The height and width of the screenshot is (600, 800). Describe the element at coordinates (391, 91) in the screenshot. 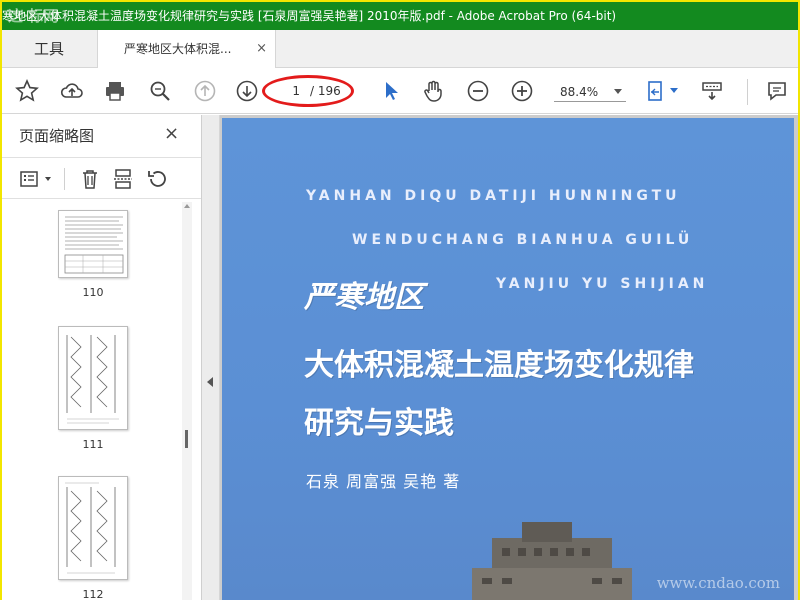

I see `select-cursor-icon` at that location.